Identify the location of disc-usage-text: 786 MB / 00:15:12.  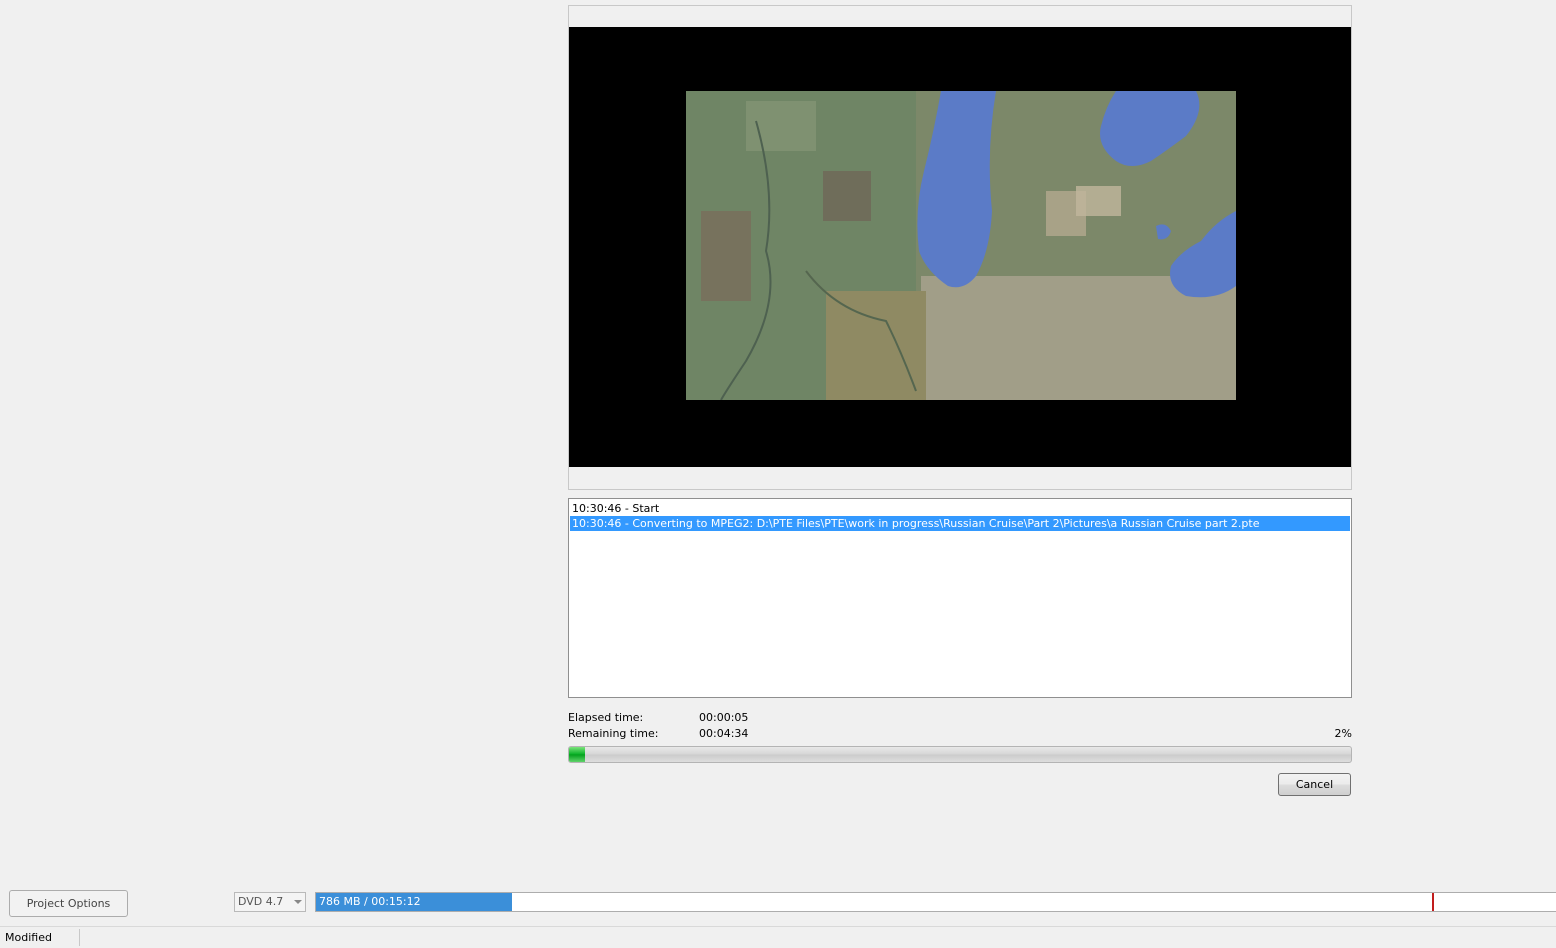
(370, 901).